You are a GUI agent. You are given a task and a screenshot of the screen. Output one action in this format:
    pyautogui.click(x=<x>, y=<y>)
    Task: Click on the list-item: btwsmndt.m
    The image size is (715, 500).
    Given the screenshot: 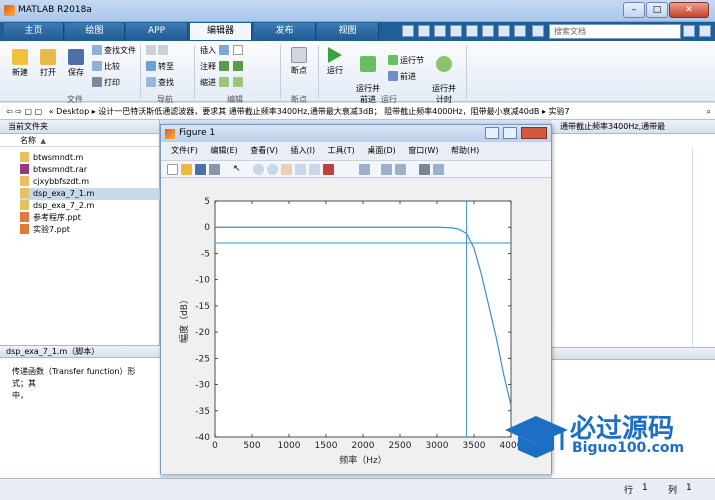 What is the action you would take?
    pyautogui.click(x=90, y=158)
    